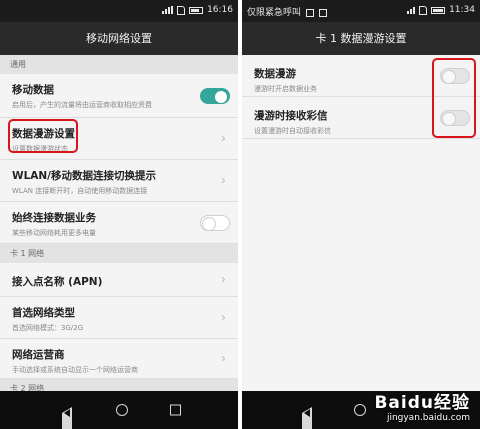 Image resolution: width=480 pixels, height=429 pixels. What do you see at coordinates (361, 38) in the screenshot?
I see `page-title: 卡 1 数据漫游设置` at bounding box center [361, 38].